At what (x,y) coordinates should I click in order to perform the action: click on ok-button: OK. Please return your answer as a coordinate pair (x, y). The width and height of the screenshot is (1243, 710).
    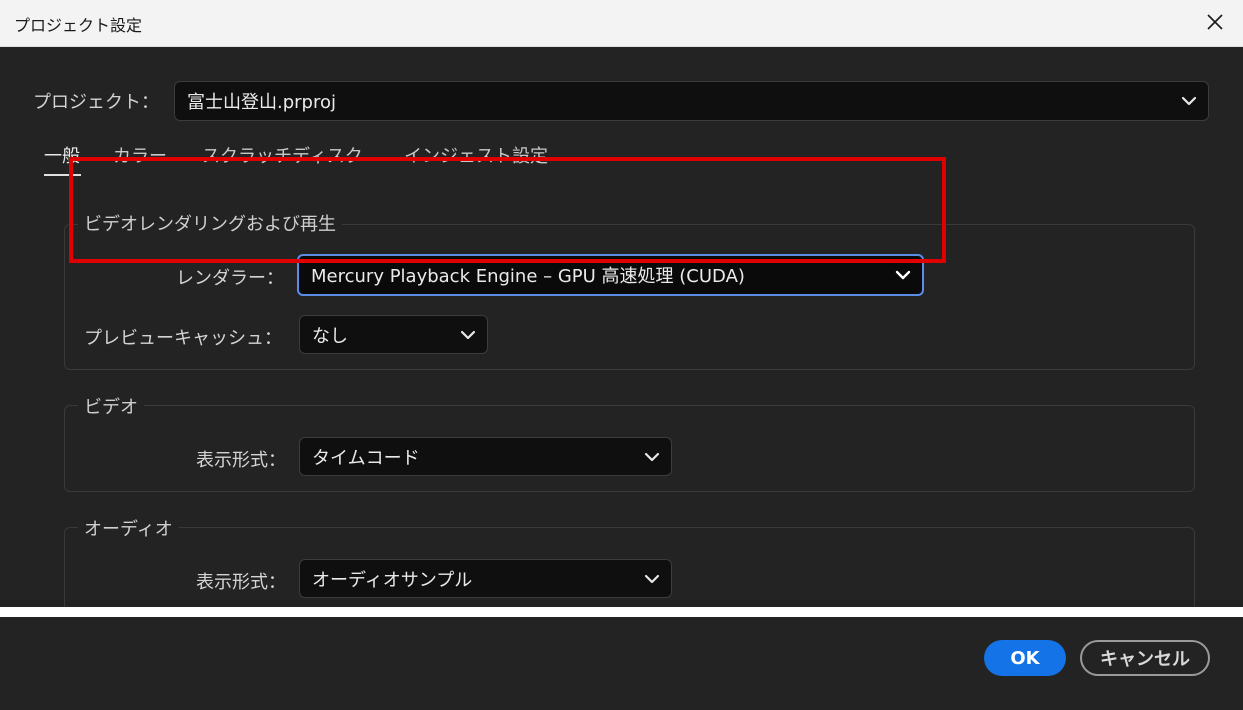
    Looking at the image, I should click on (1025, 658).